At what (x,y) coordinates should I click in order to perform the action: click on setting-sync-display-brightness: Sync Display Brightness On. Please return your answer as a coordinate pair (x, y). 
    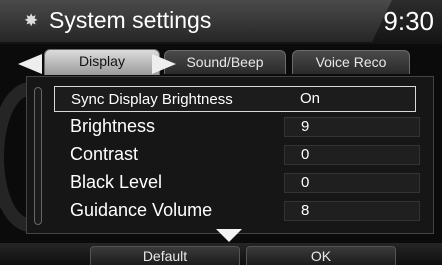
    Looking at the image, I should click on (235, 99).